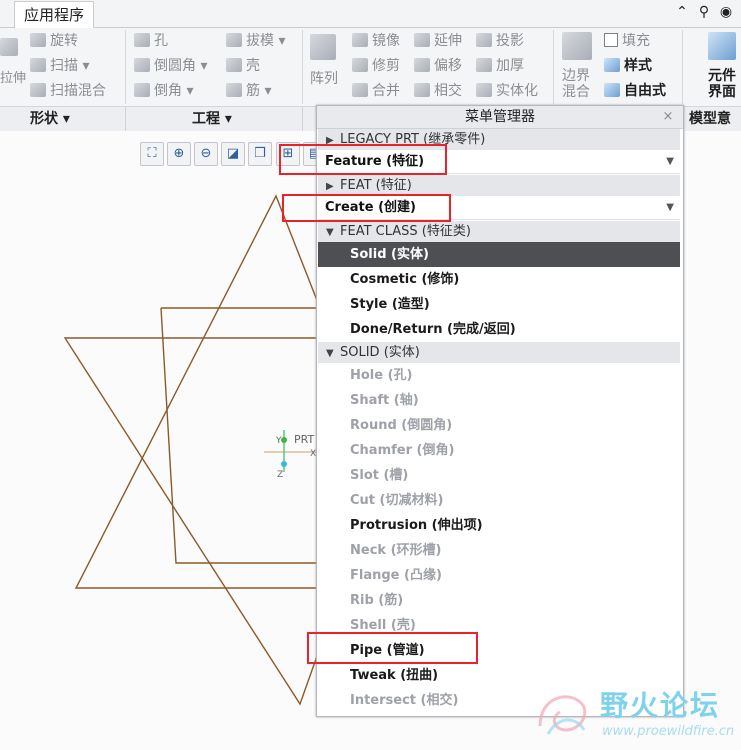 This screenshot has height=750, width=741. Describe the element at coordinates (499, 329) in the screenshot. I see `menu-item-done-return: Done/Return (完成/返回)` at that location.